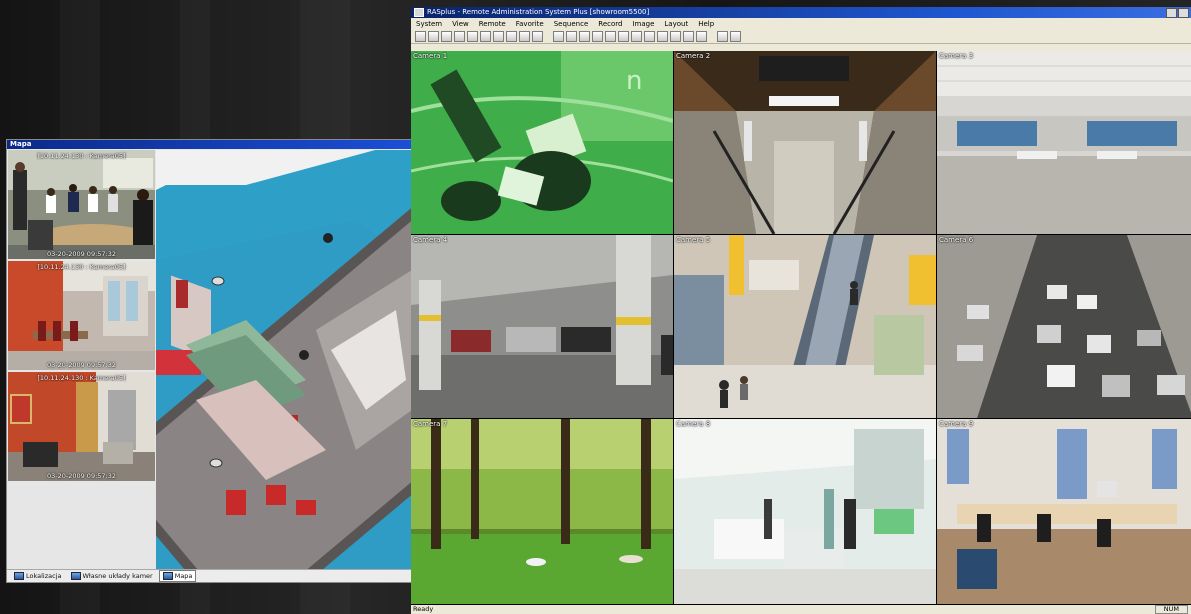  I want to click on favorite-star-icon, so click(472, 36).